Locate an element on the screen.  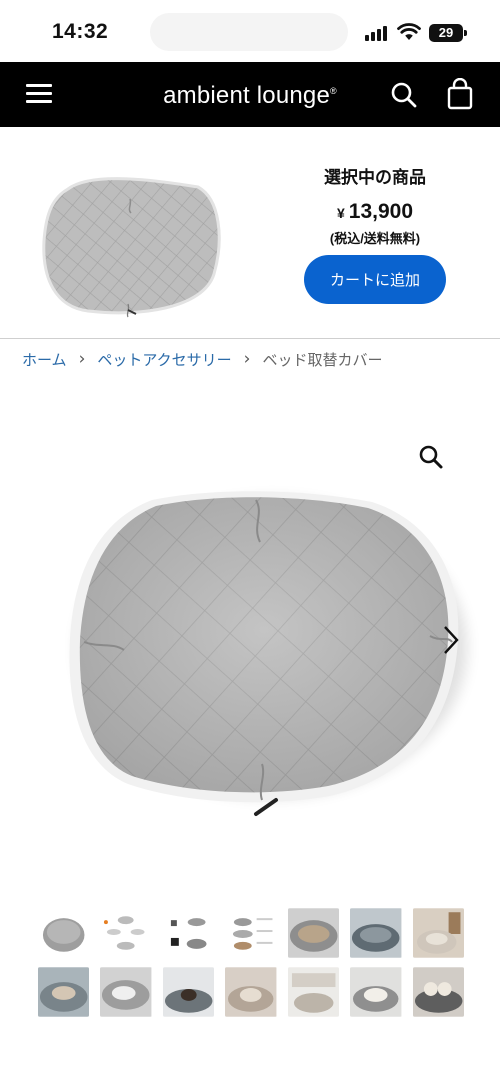
registered-mark: ® is located at coordinates (333, 91).